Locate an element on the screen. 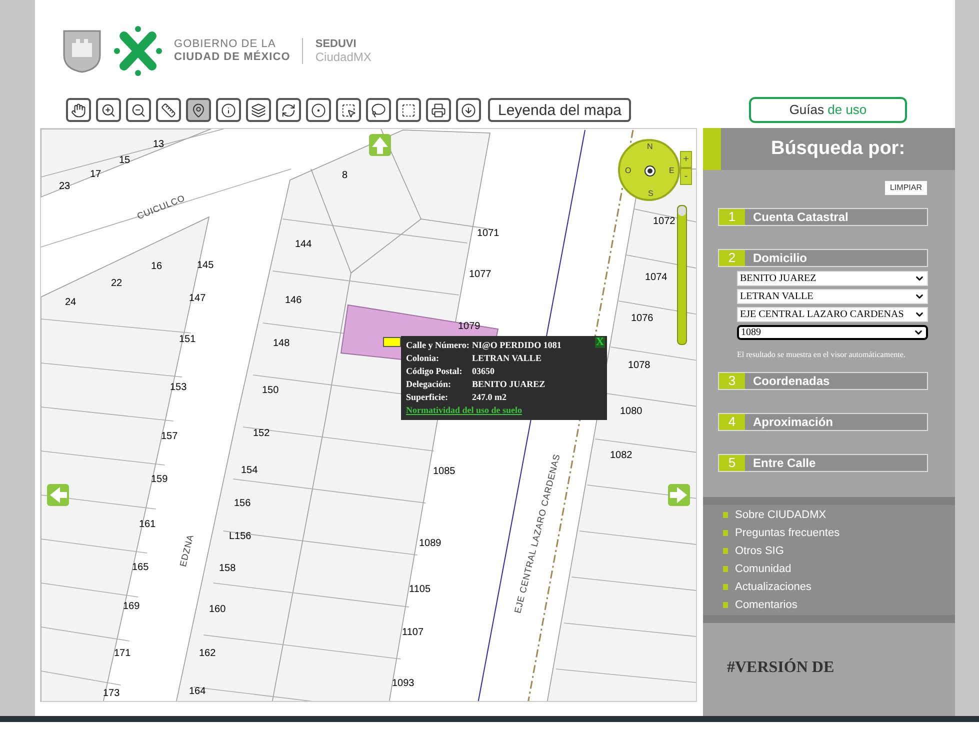  address-dropdown: EJE CENTRAL LAZARO CARDENAS is located at coordinates (832, 314).